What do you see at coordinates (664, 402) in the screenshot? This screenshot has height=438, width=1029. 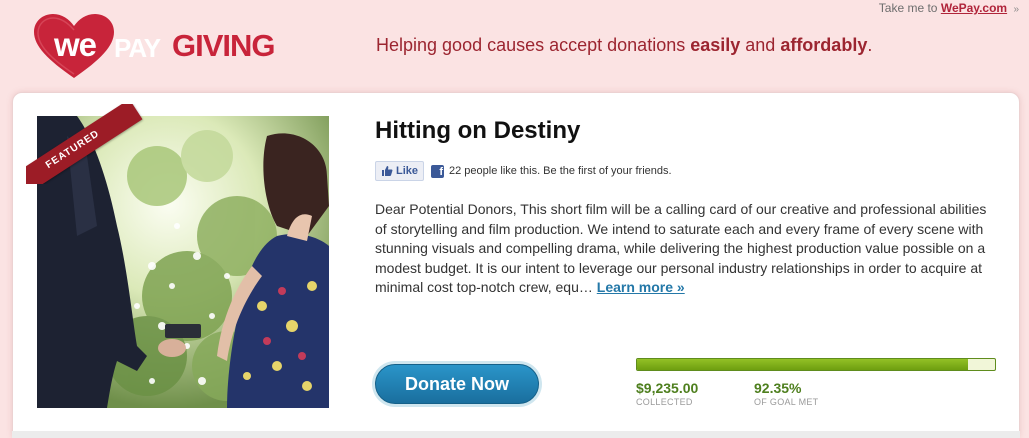 I see `collected-label: COLLECTED` at bounding box center [664, 402].